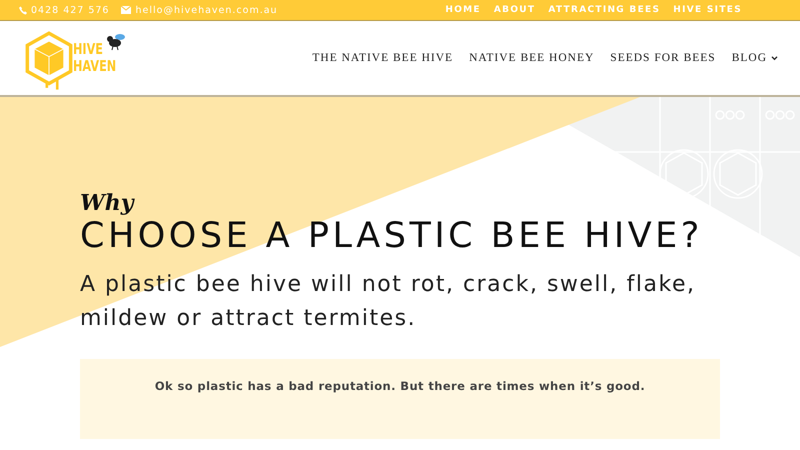 The image size is (800, 450). What do you see at coordinates (126, 10) in the screenshot?
I see `envelope-icon` at bounding box center [126, 10].